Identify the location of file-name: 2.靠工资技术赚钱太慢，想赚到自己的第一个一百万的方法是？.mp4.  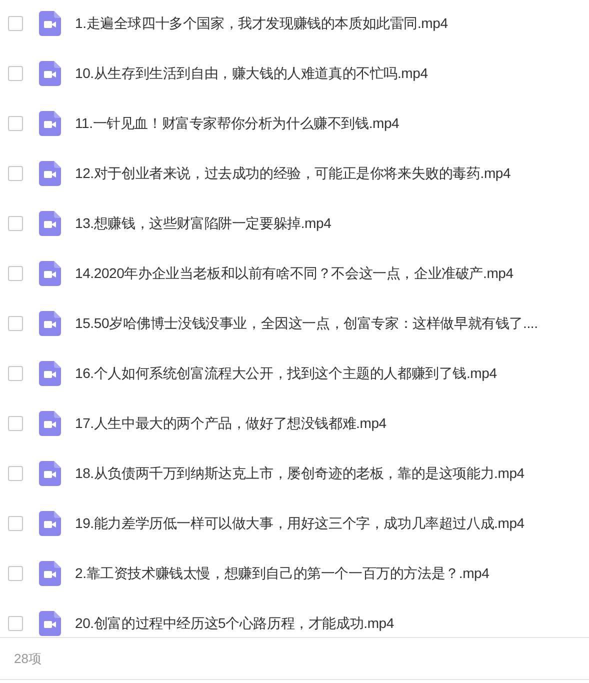
(282, 573).